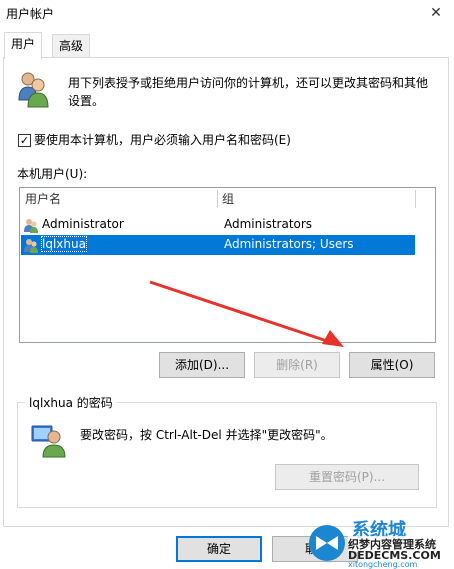 Image resolution: width=454 pixels, height=569 pixels. What do you see at coordinates (218, 225) in the screenshot?
I see `user-row-administrator: Administrator Administrators` at bounding box center [218, 225].